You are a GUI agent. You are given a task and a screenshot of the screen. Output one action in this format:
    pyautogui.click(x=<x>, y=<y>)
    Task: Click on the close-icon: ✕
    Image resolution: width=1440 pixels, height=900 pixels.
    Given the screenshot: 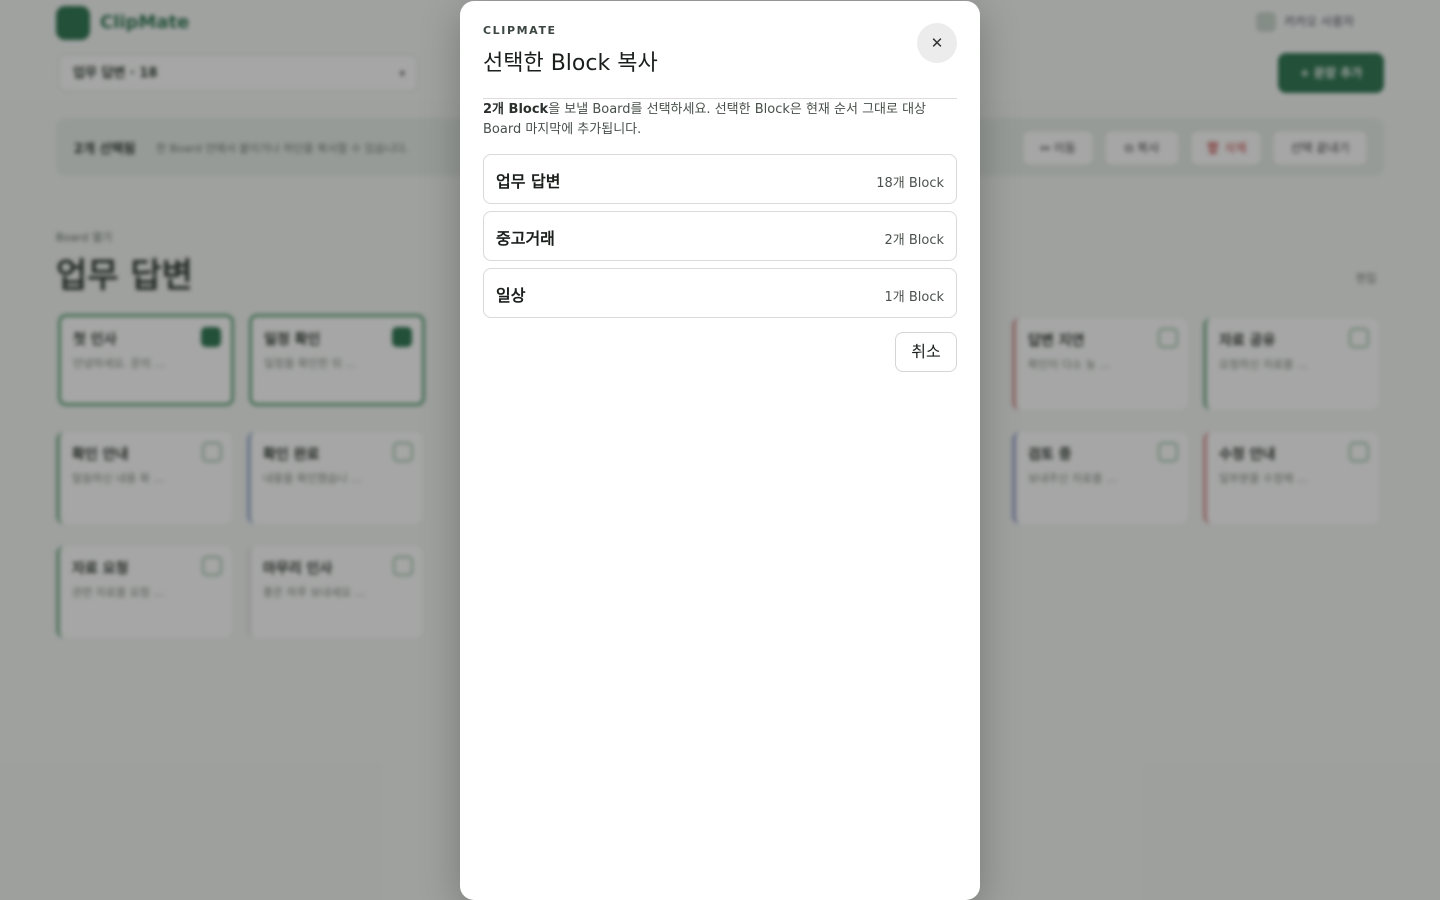 What is the action you would take?
    pyautogui.click(x=937, y=43)
    